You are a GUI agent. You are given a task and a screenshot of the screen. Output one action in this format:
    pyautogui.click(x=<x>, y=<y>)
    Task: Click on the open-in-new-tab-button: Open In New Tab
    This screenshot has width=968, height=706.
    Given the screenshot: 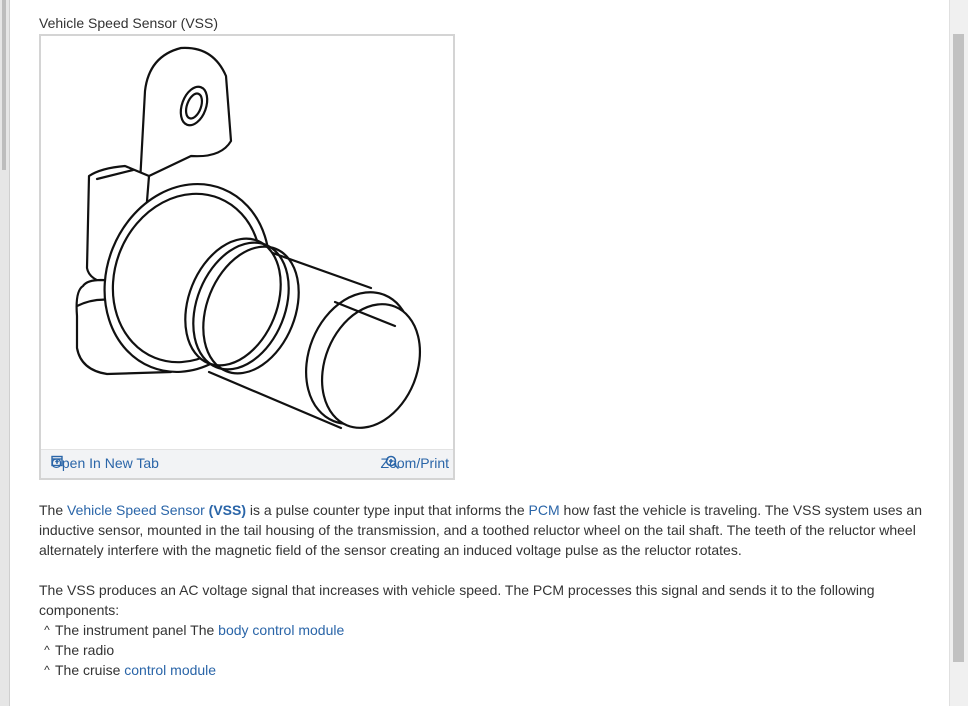 What is the action you would take?
    pyautogui.click(x=105, y=463)
    